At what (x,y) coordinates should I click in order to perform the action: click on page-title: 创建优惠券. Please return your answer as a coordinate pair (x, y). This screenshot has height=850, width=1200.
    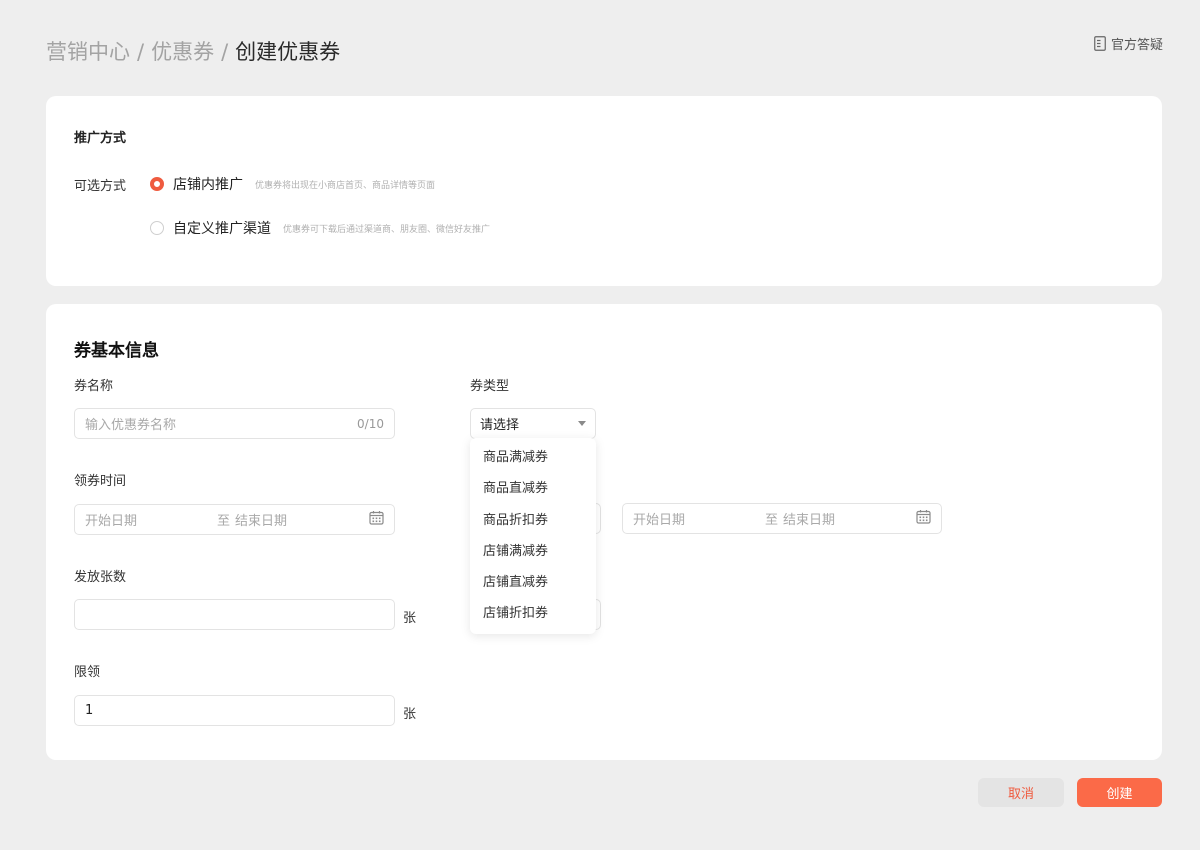
    Looking at the image, I should click on (288, 52).